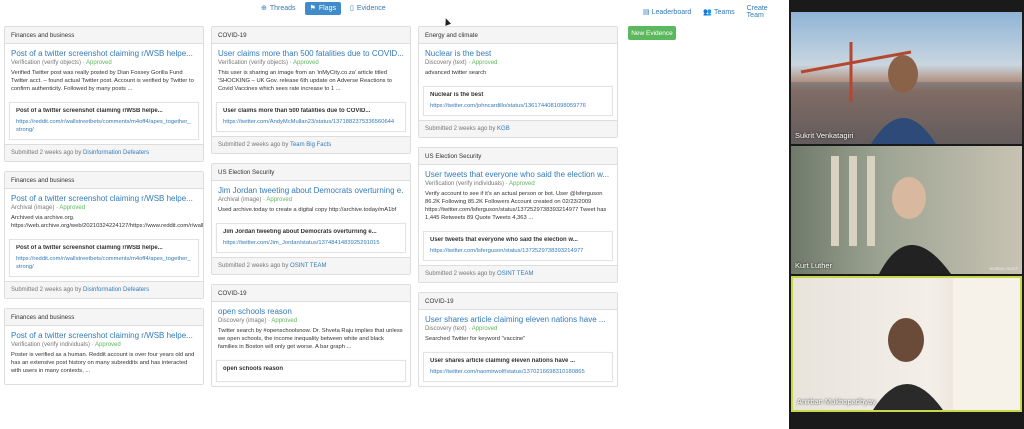 Image resolution: width=1024 pixels, height=429 pixels. I want to click on participant-name: Anirban Mukhopadhyay, so click(836, 401).